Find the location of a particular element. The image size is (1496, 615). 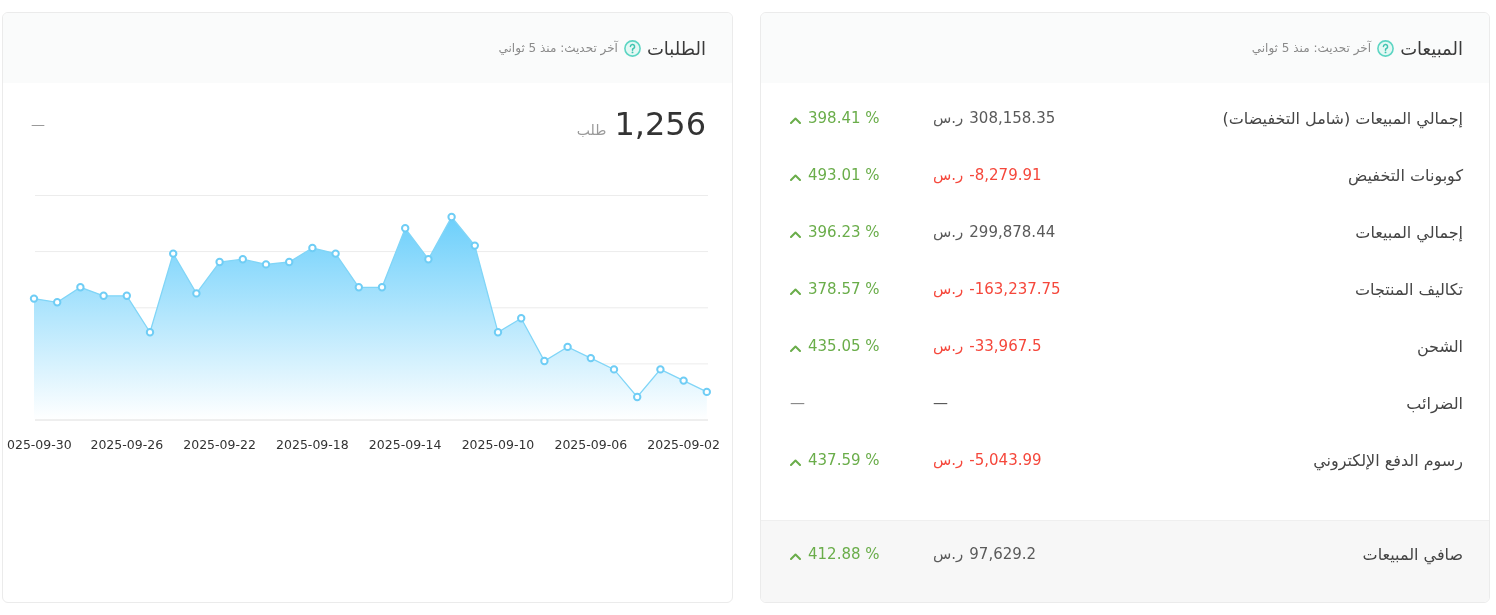

row-label: إجمالي المبيعات is located at coordinates (1408, 233).